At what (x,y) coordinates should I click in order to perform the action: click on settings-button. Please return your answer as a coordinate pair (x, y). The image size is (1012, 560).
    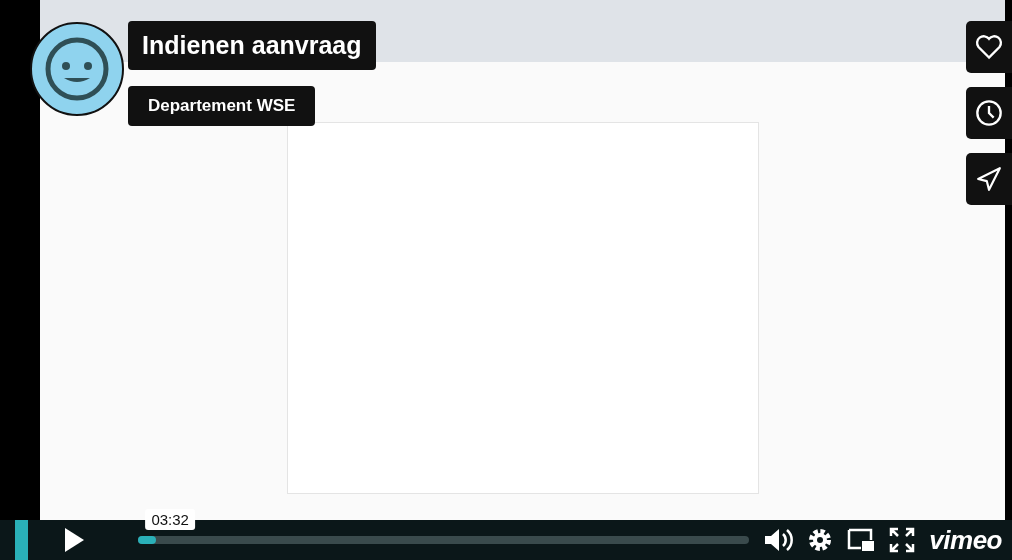
    Looking at the image, I should click on (820, 540).